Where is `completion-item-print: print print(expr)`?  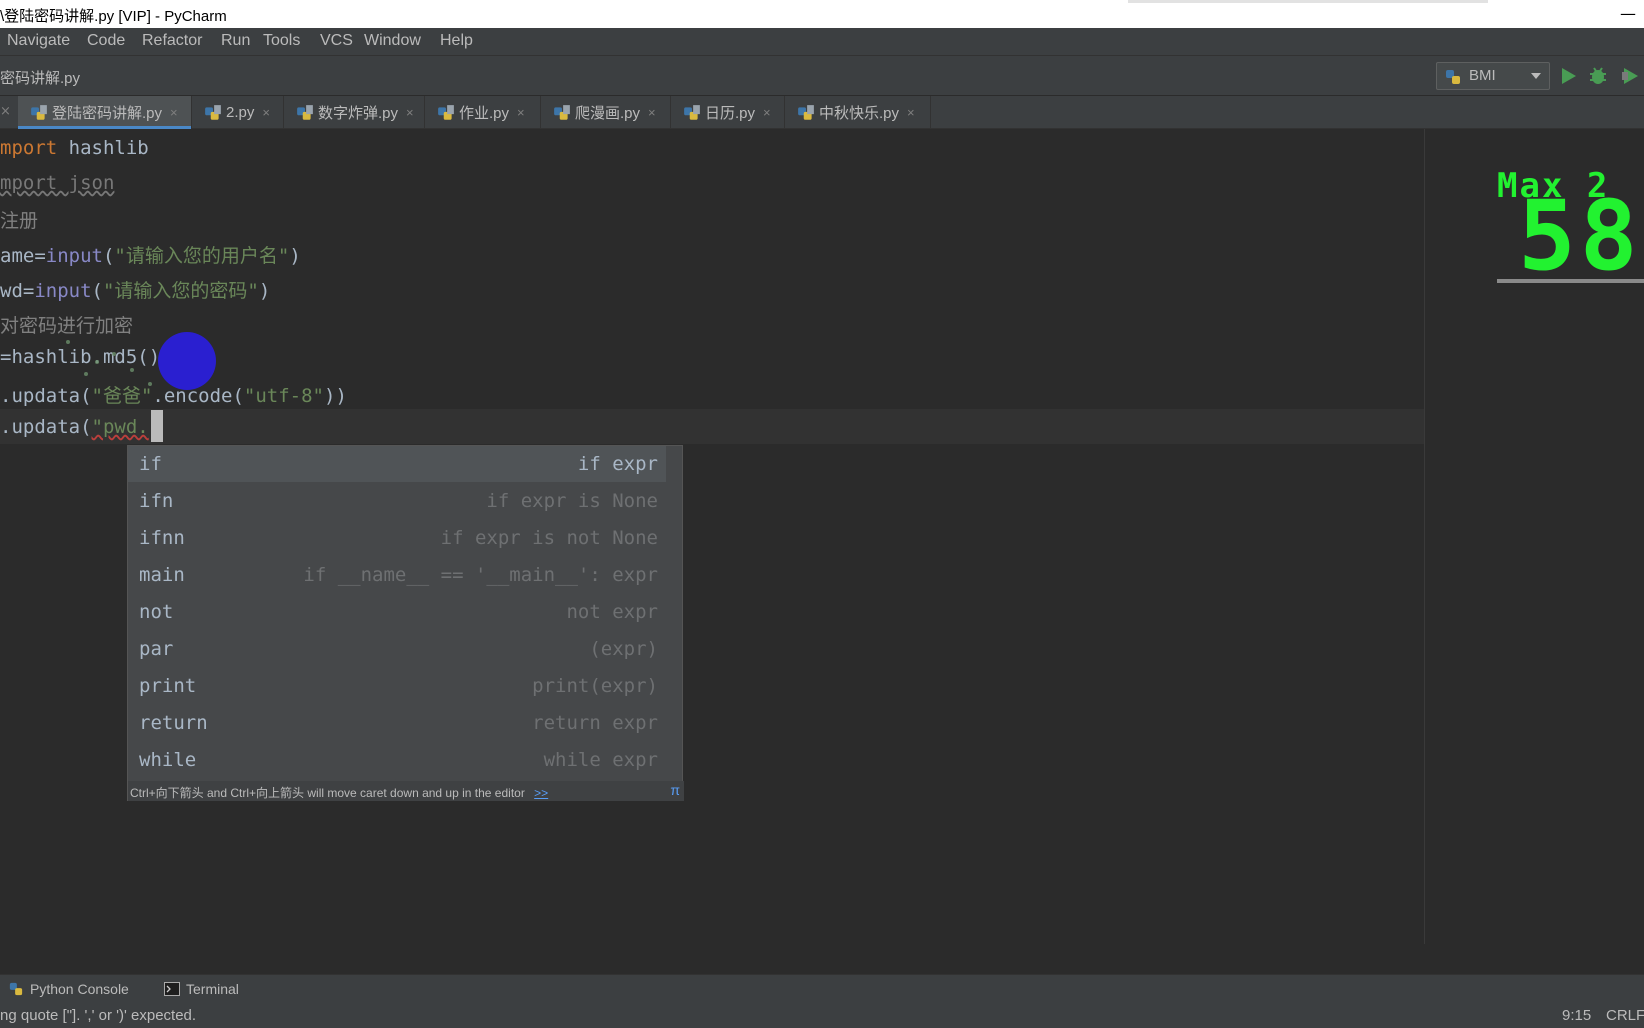
completion-item-print: print print(expr) is located at coordinates (397, 686).